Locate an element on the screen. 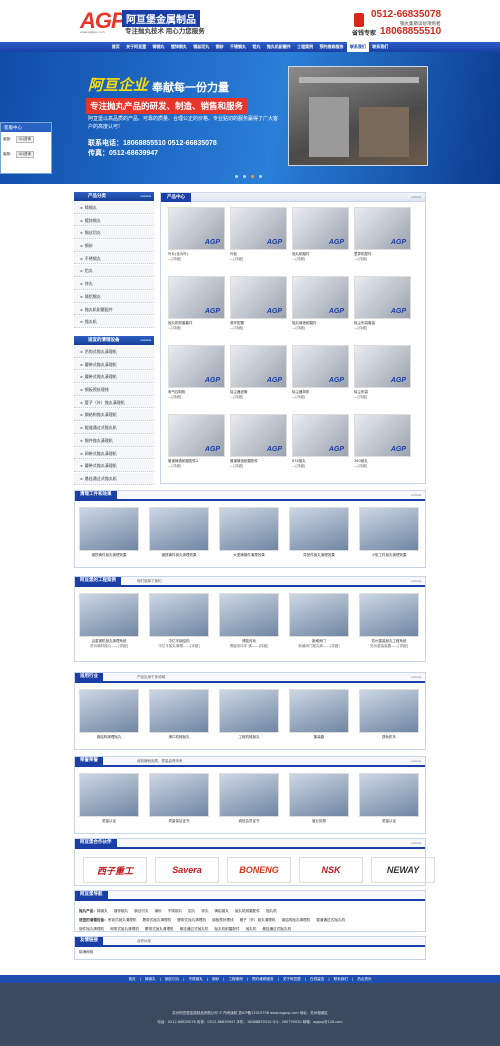 Image resolution: width=500 pixels, height=1046 pixels. footer-nav-link: 工程案例 is located at coordinates (235, 979).